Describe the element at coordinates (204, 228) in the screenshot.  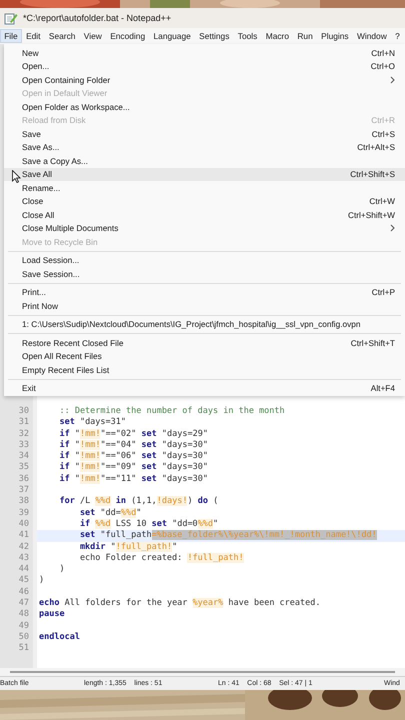
I see `menu-entry: Close Multiple Documents` at that location.